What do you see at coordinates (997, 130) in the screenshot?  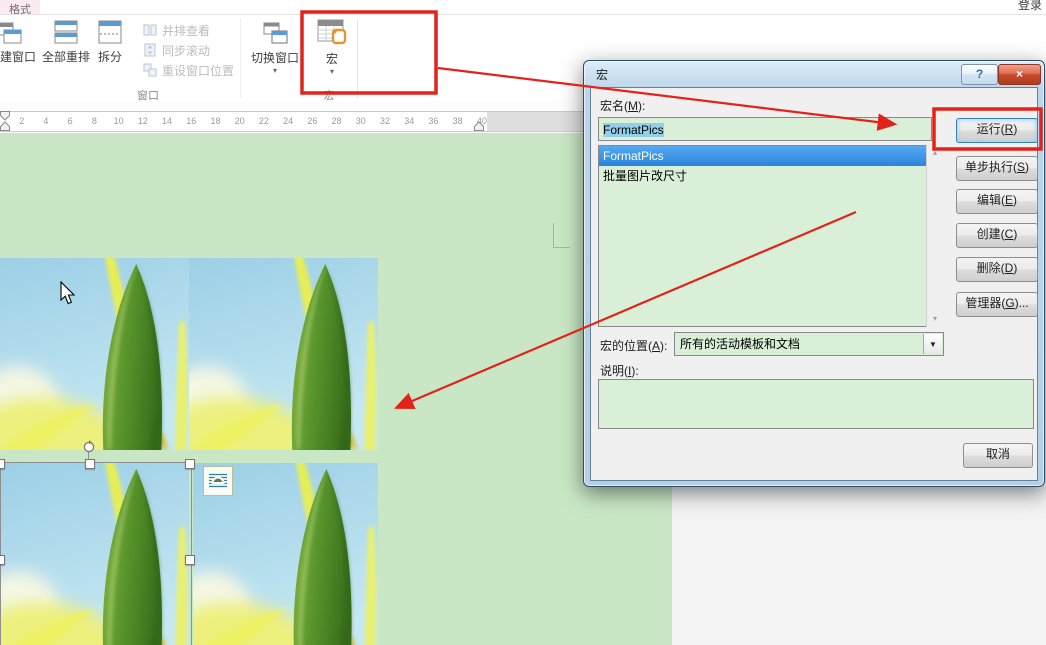 I see `macro-action-button: 运行(R)` at bounding box center [997, 130].